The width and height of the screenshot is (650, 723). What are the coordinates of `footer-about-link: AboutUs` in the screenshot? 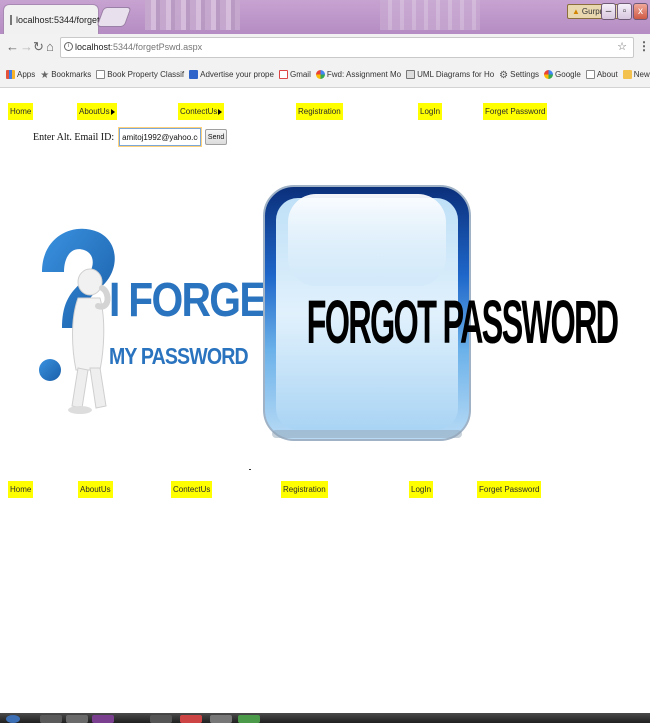 It's located at (95, 489).